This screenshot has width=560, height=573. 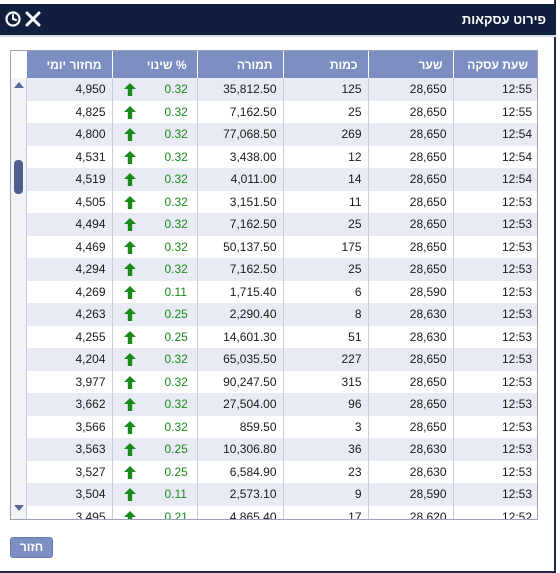 I want to click on table-row: 12:53 28,650 11 3,151.50 0.32 4,505, so click(x=282, y=201).